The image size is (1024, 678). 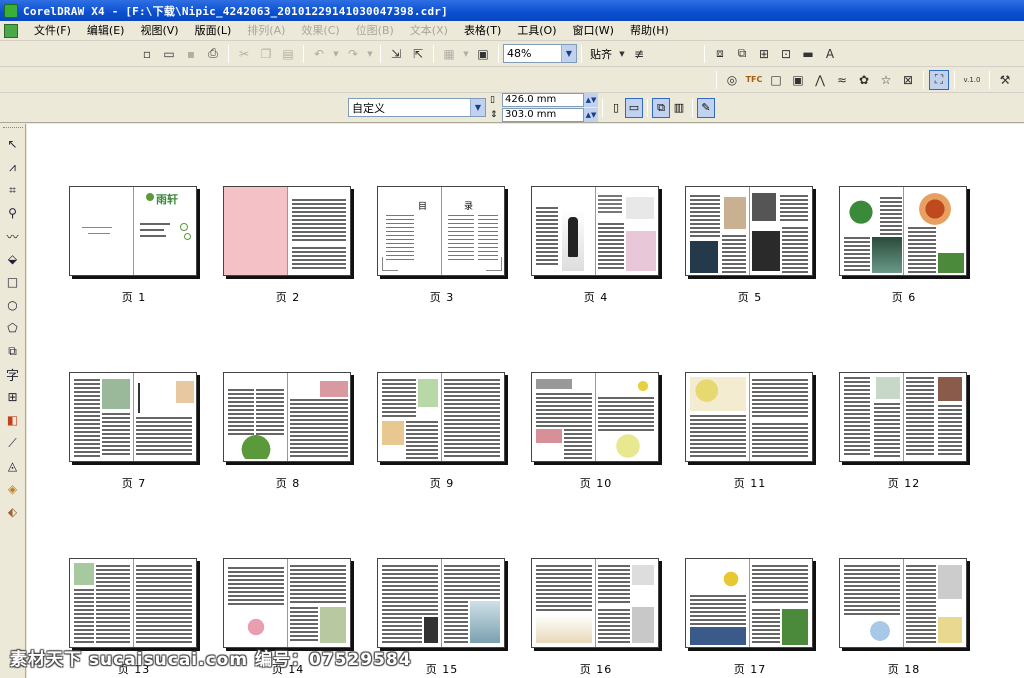 I want to click on pick-tool-icon: ↖, so click(x=13, y=144).